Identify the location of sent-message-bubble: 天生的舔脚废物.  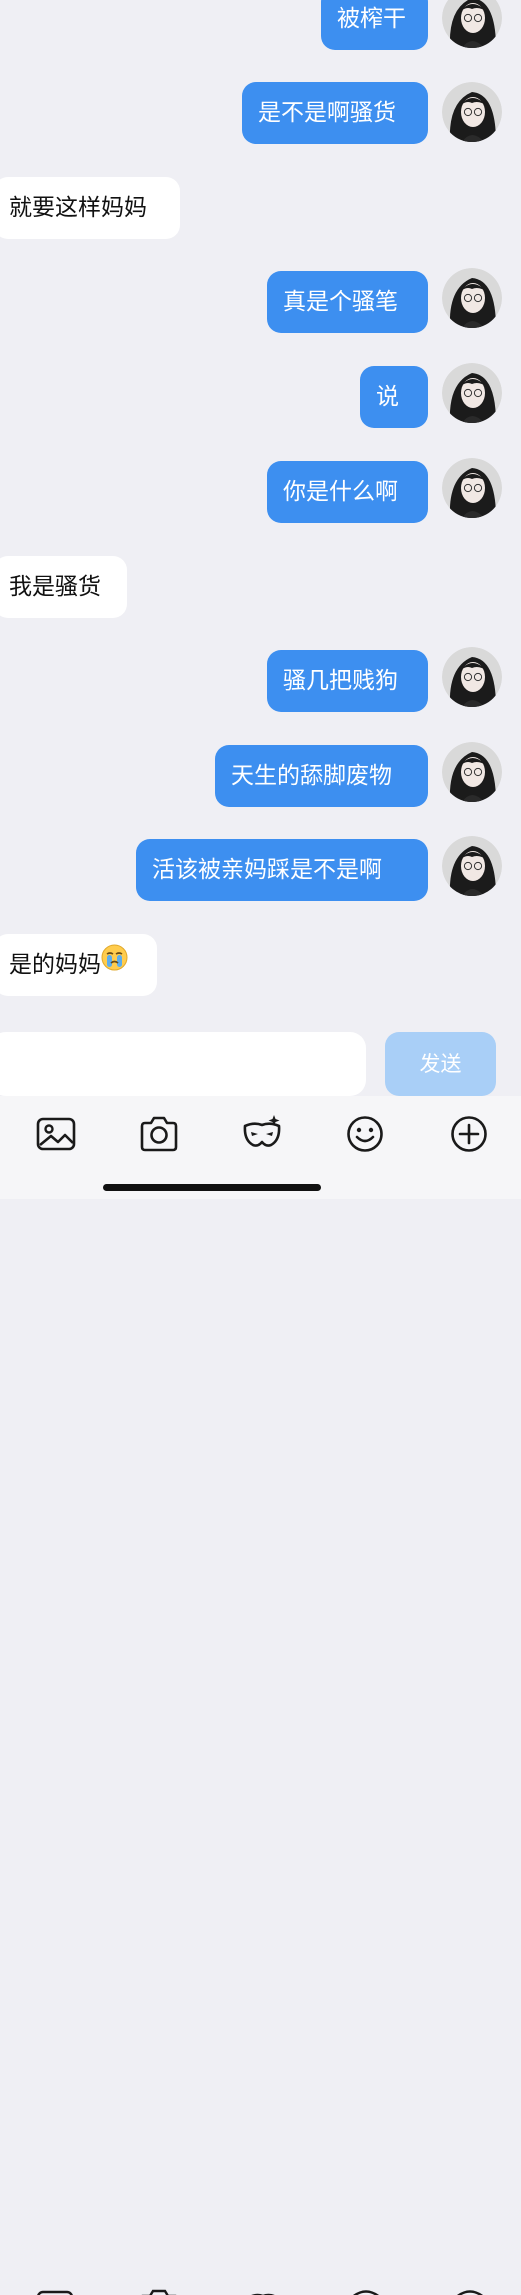
(321, 776).